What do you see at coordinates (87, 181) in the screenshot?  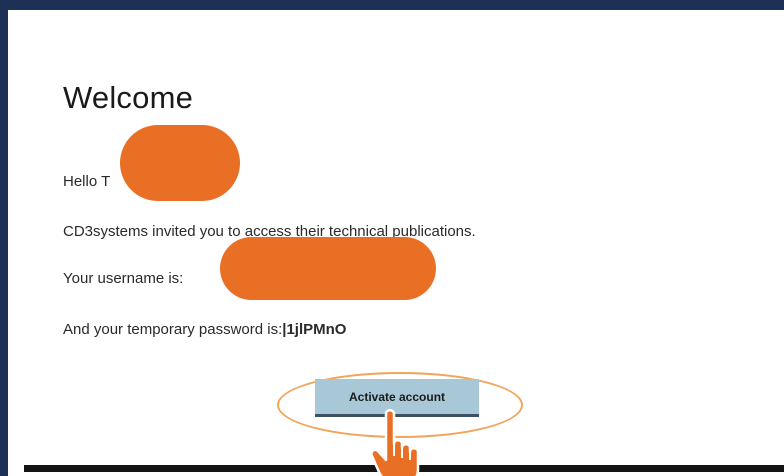 I see `greeting-text: Hello T` at bounding box center [87, 181].